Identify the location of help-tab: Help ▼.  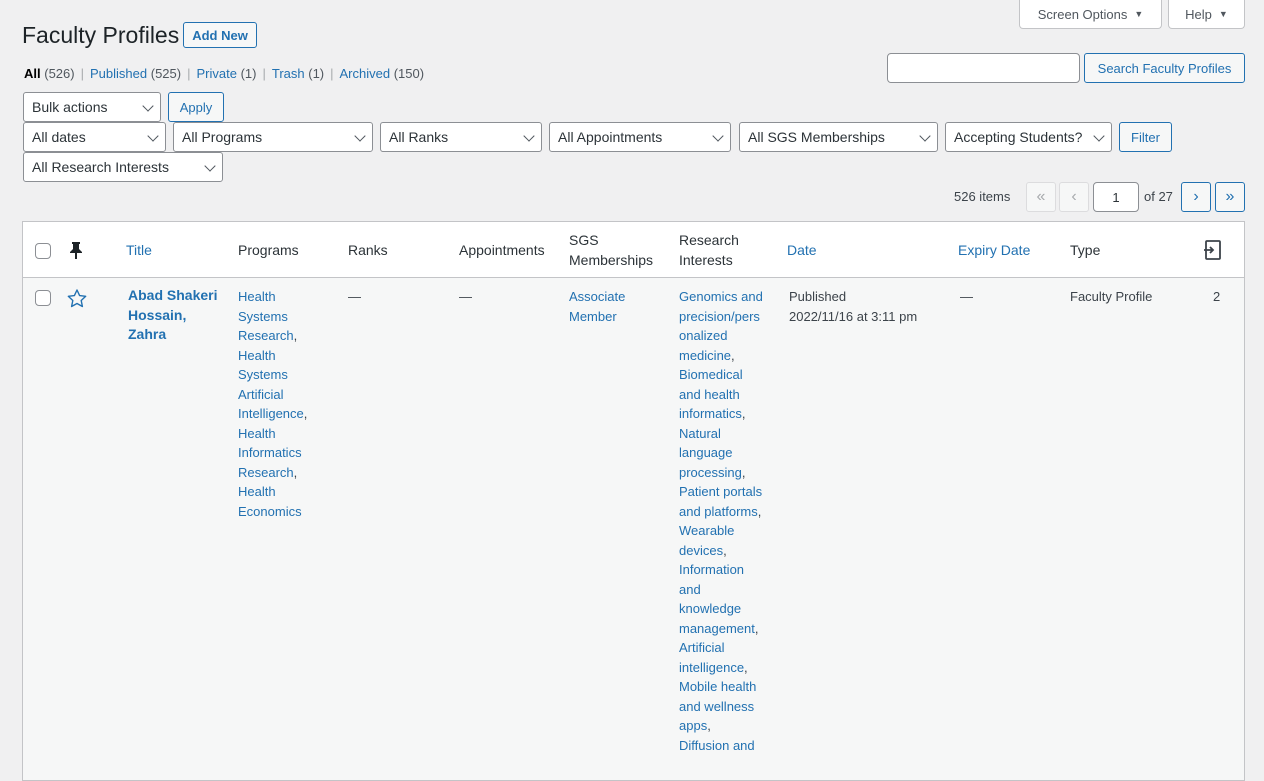
(1206, 14).